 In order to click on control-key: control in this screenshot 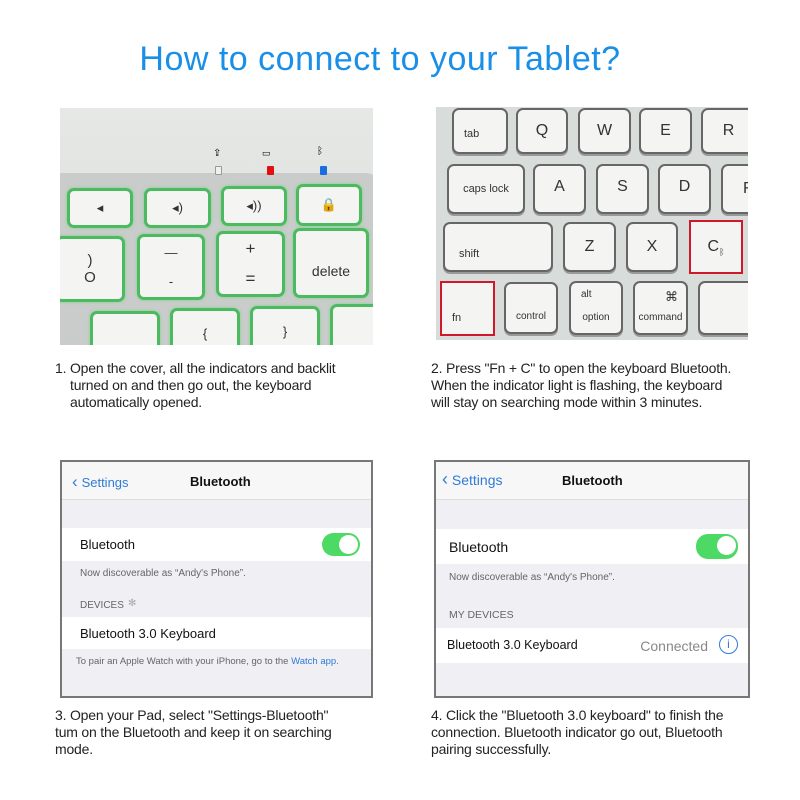, I will do `click(531, 308)`.